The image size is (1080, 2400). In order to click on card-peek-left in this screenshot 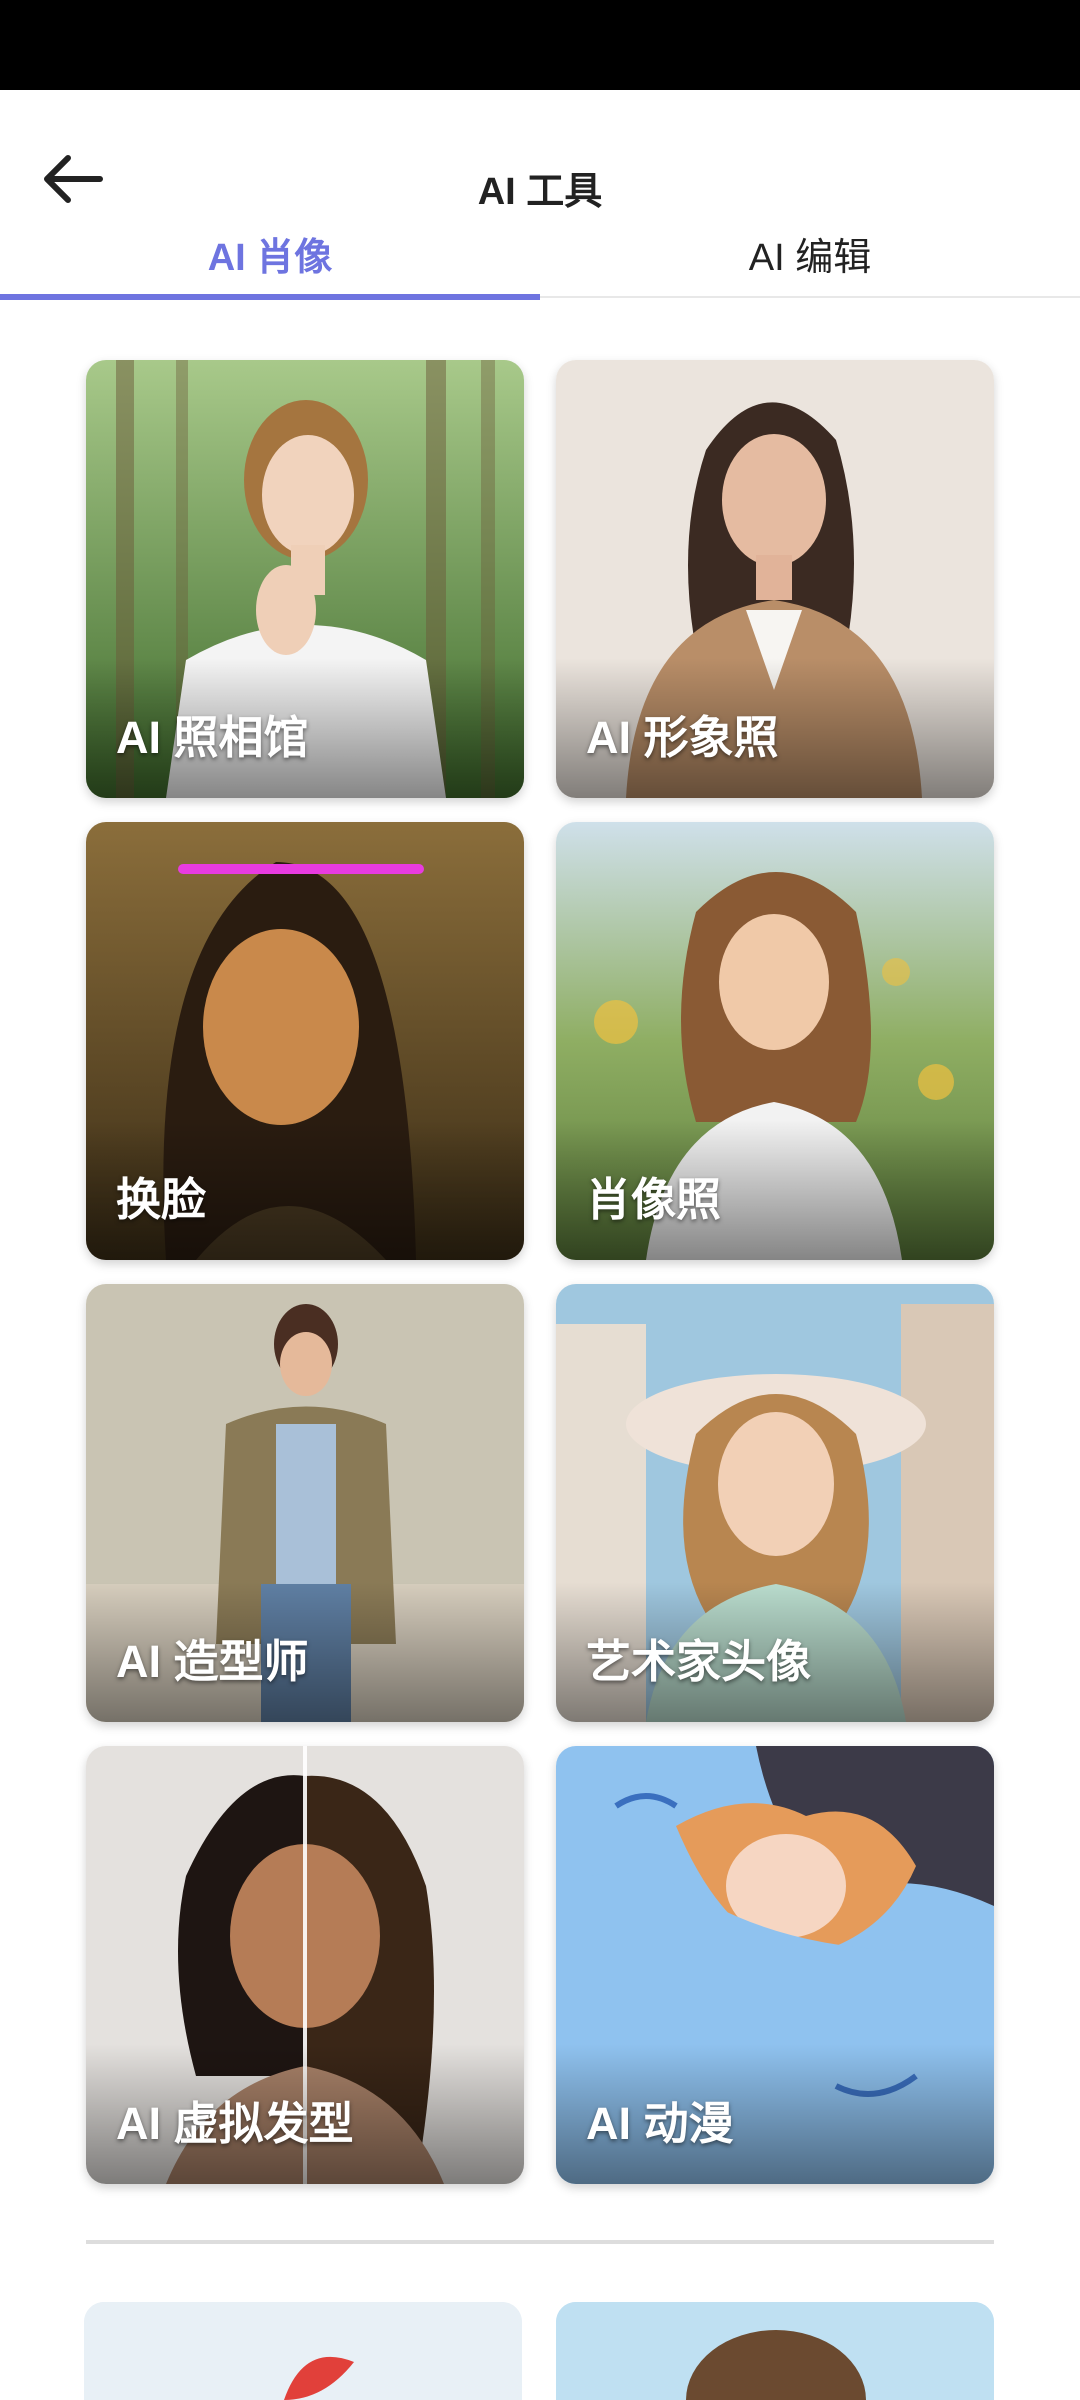, I will do `click(303, 2351)`.